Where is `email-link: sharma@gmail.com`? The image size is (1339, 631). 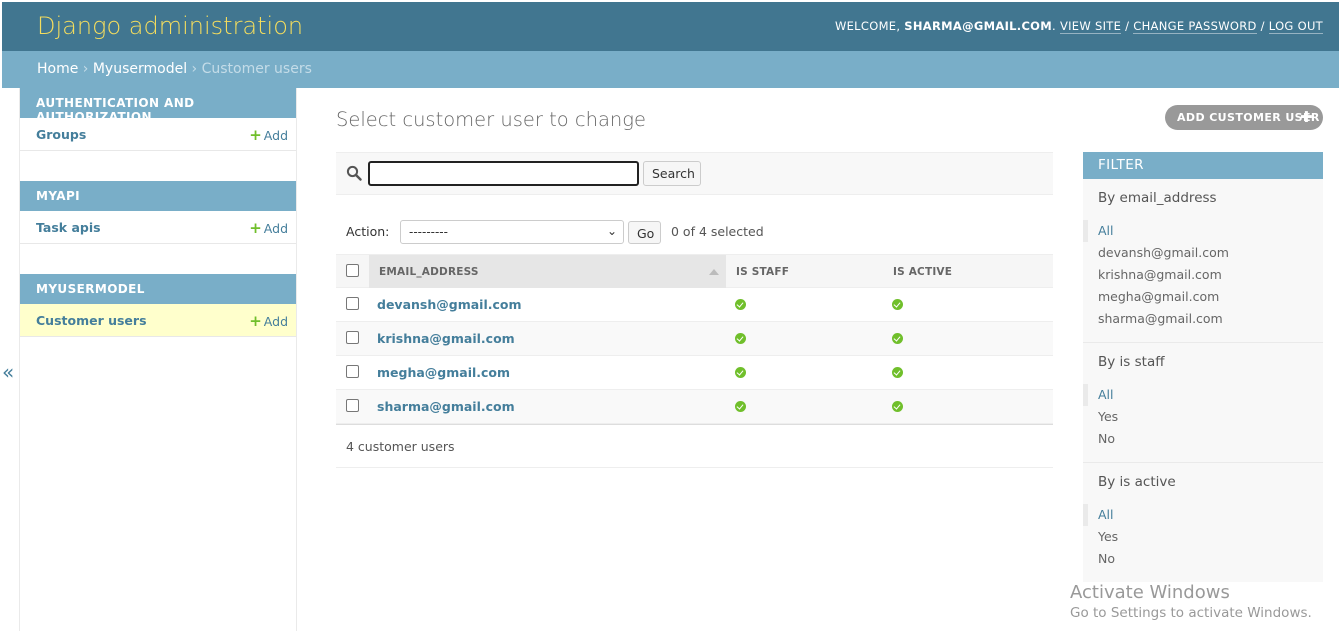 email-link: sharma@gmail.com is located at coordinates (446, 406).